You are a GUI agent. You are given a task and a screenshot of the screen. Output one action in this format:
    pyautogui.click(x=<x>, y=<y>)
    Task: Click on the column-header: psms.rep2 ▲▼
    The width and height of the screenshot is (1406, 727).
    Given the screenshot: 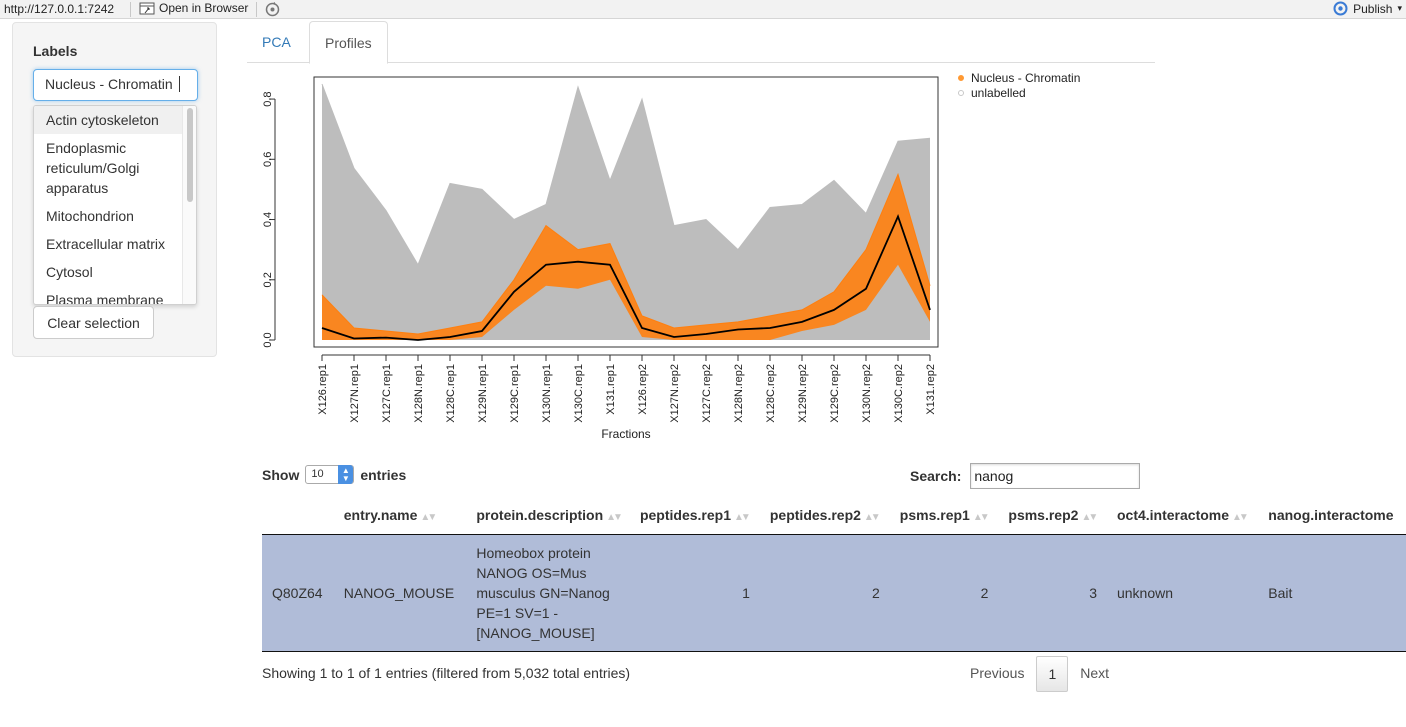 What is the action you would take?
    pyautogui.click(x=1052, y=515)
    